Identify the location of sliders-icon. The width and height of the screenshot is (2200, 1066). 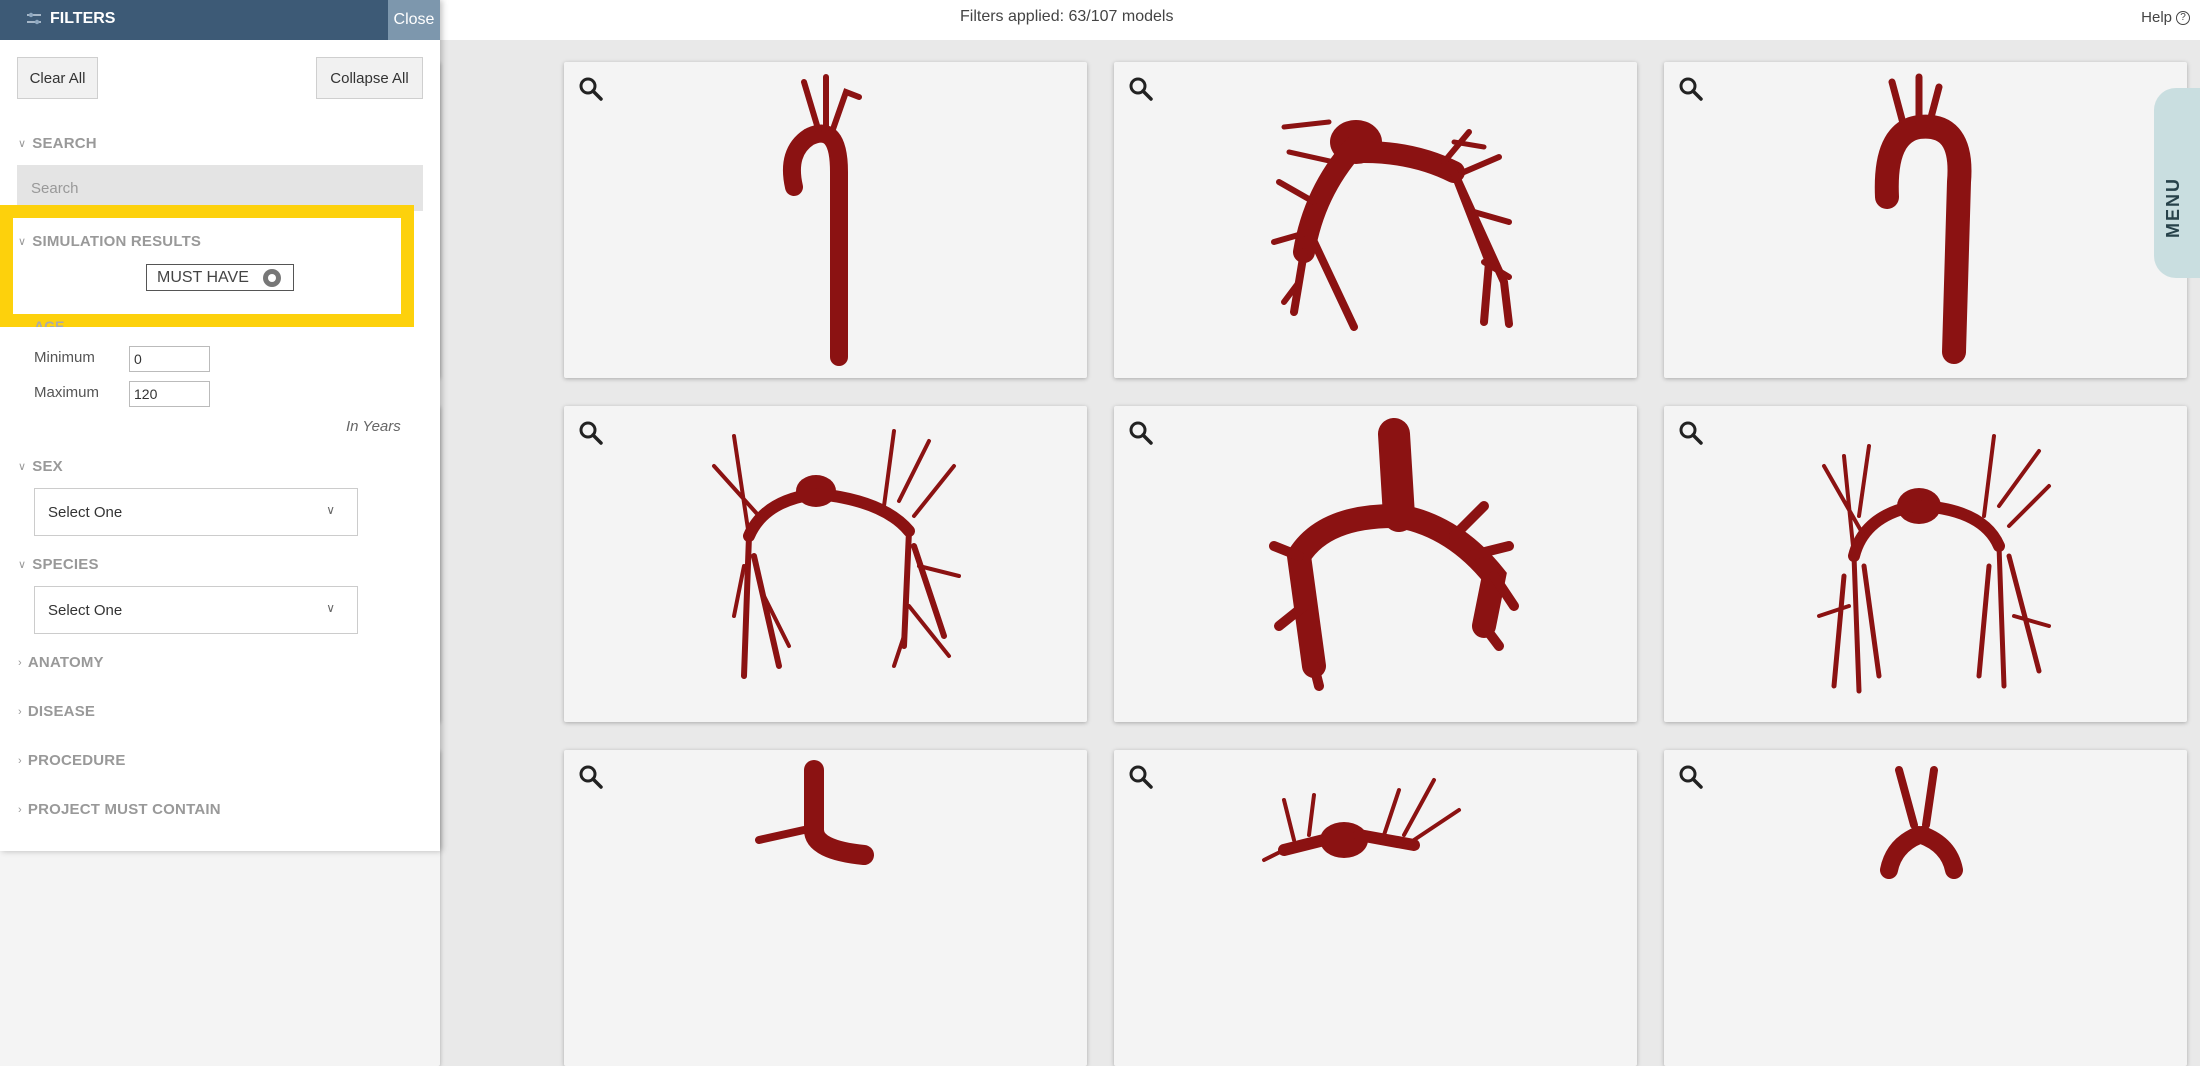
(34, 18).